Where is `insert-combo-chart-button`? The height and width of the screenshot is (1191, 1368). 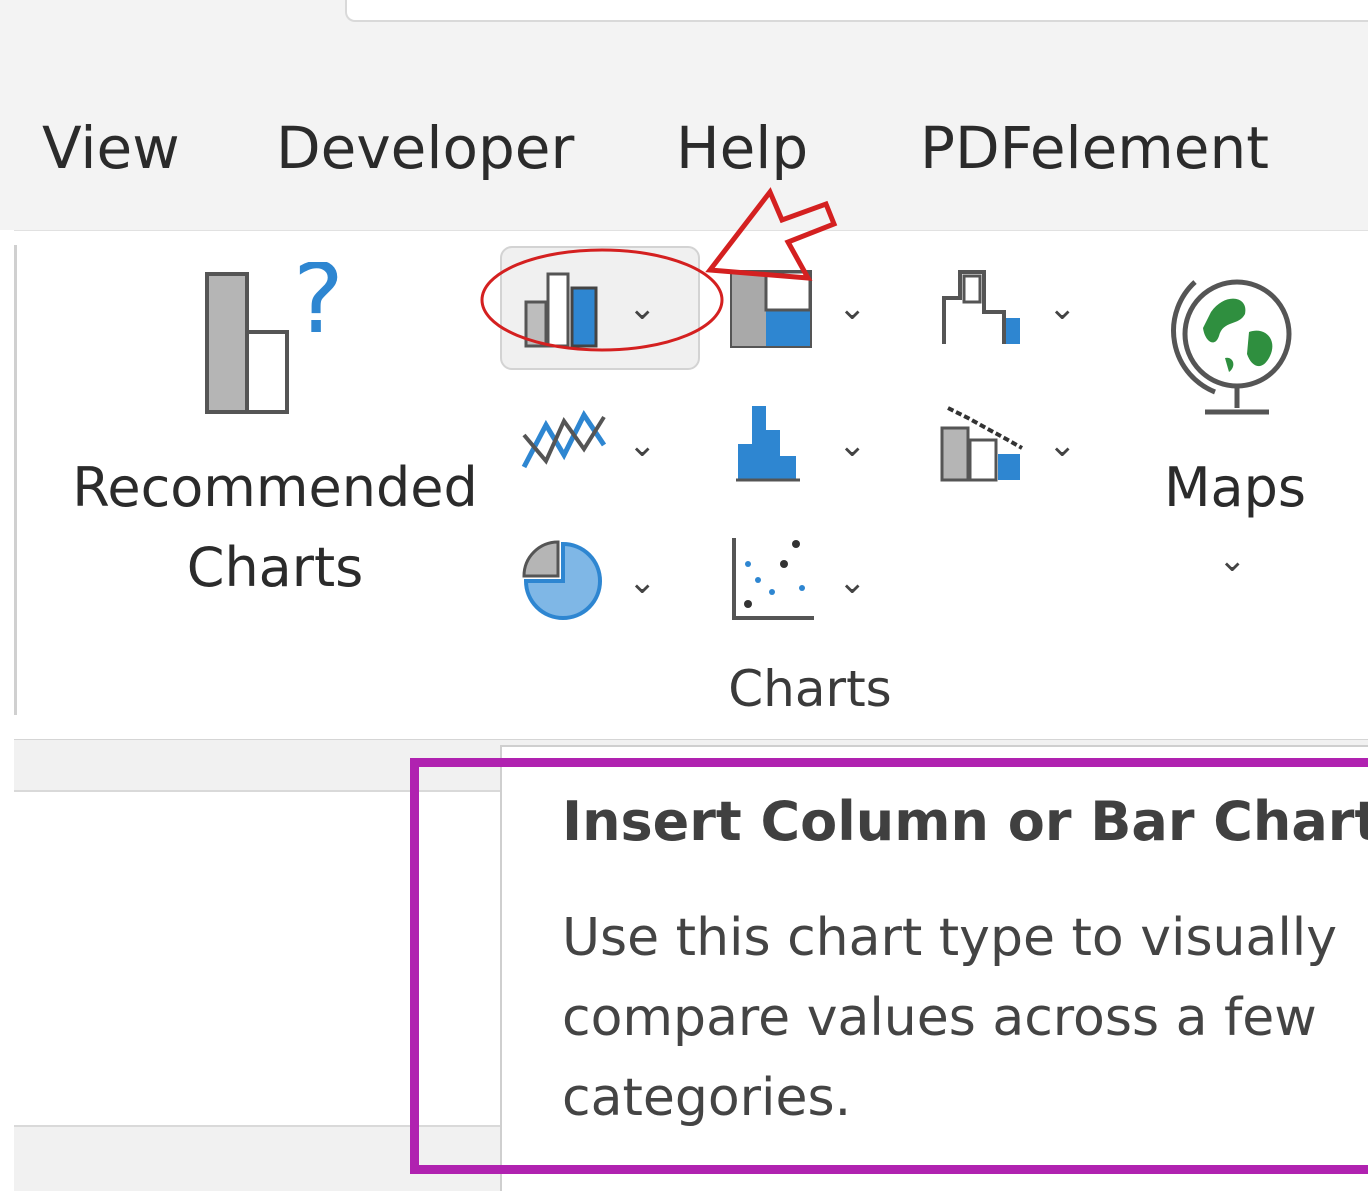 insert-combo-chart-button is located at coordinates (983, 444).